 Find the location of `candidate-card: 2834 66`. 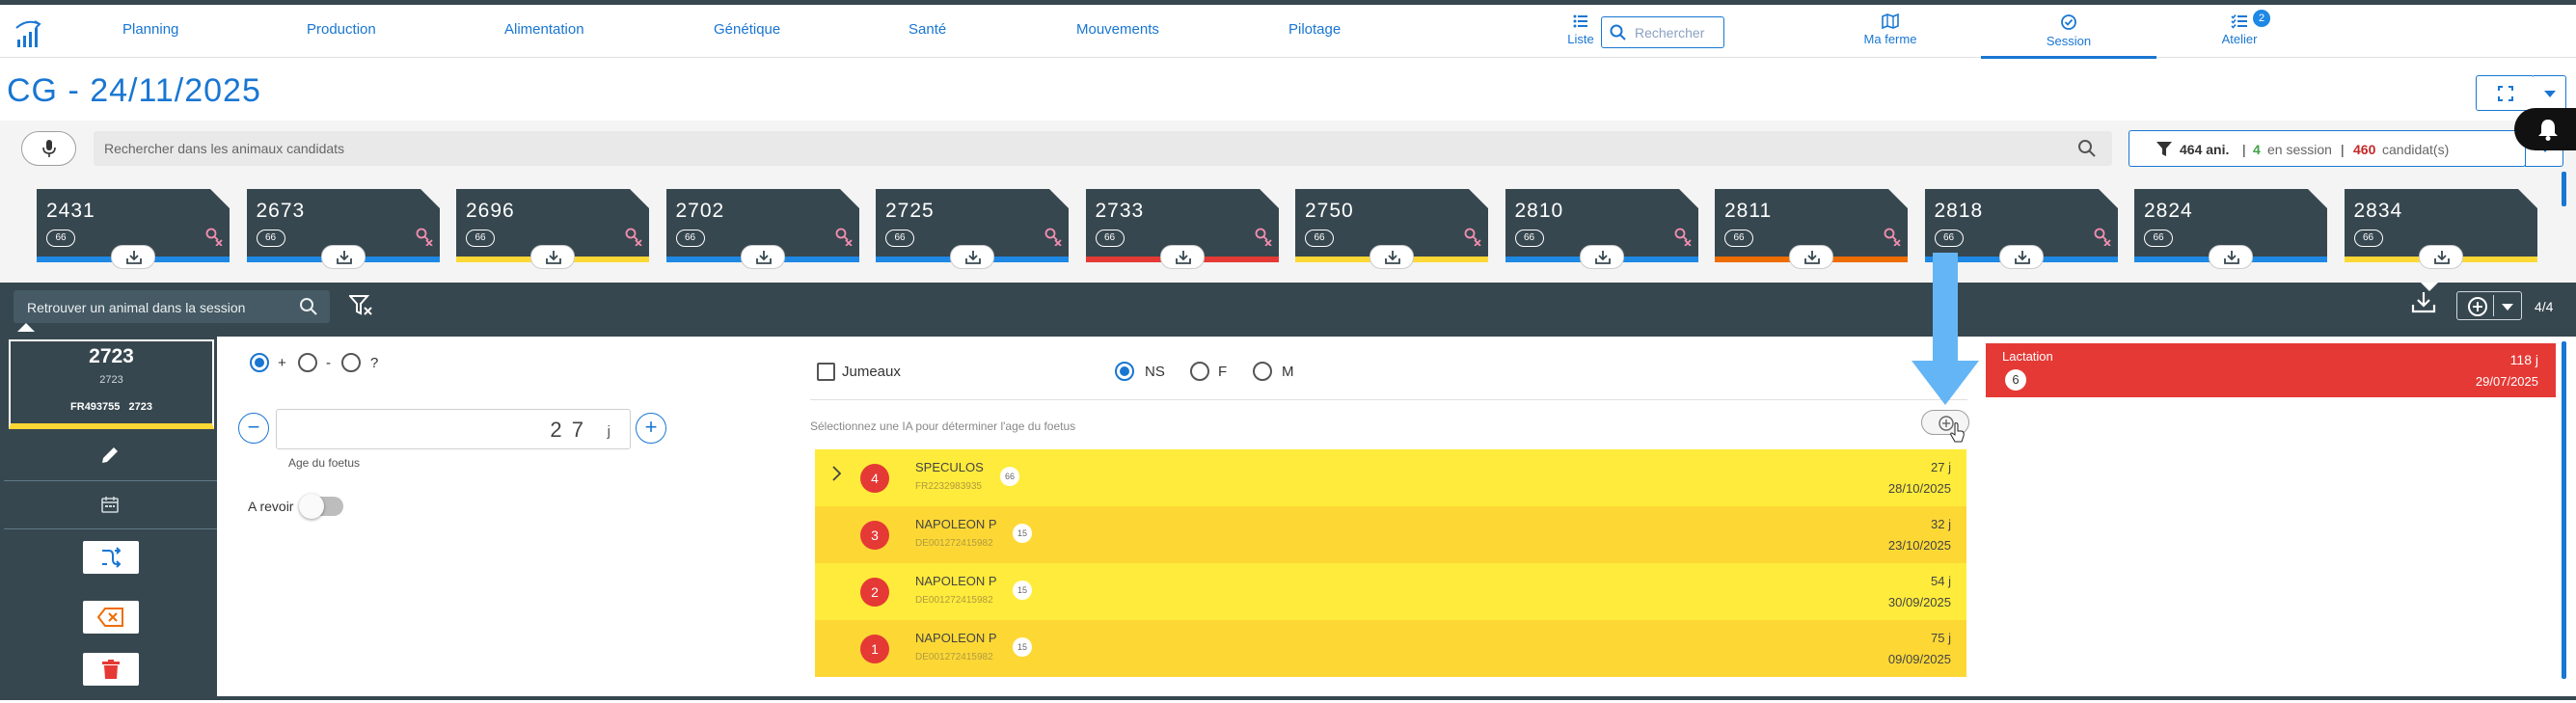

candidate-card: 2834 66 is located at coordinates (2440, 229).